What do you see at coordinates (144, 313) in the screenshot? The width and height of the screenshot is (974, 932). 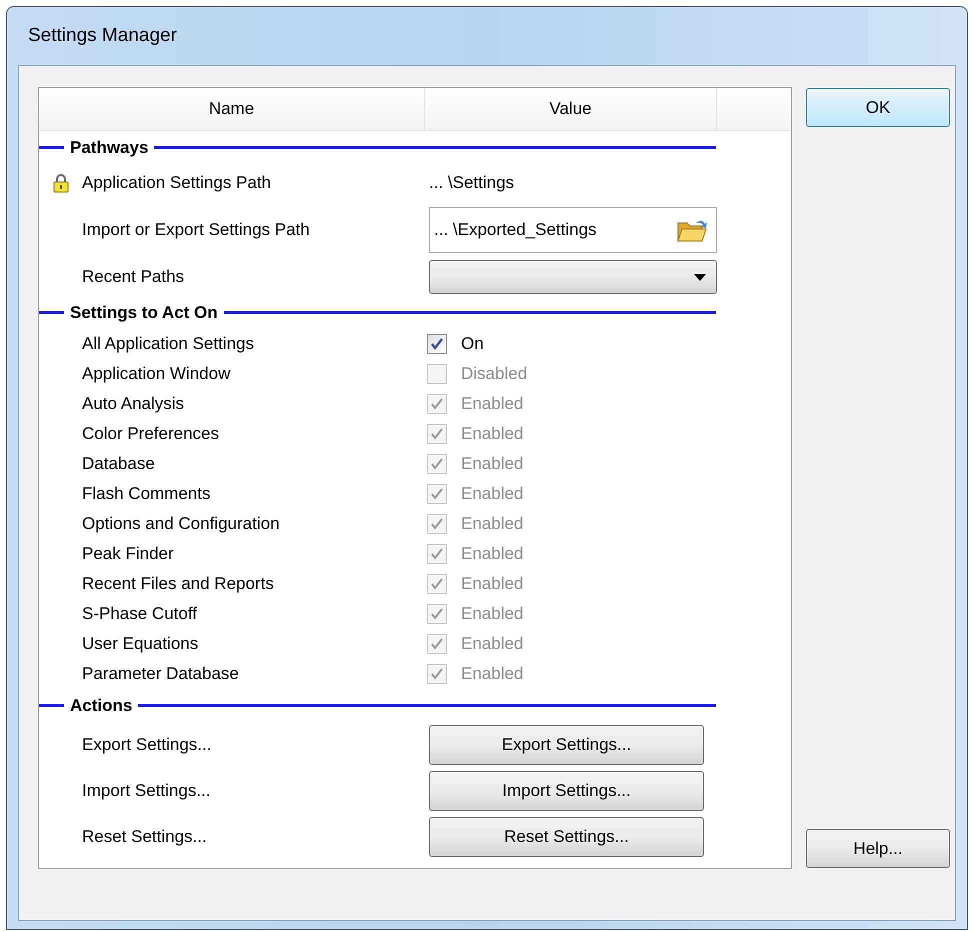 I see `section-header: Settings to Act On` at bounding box center [144, 313].